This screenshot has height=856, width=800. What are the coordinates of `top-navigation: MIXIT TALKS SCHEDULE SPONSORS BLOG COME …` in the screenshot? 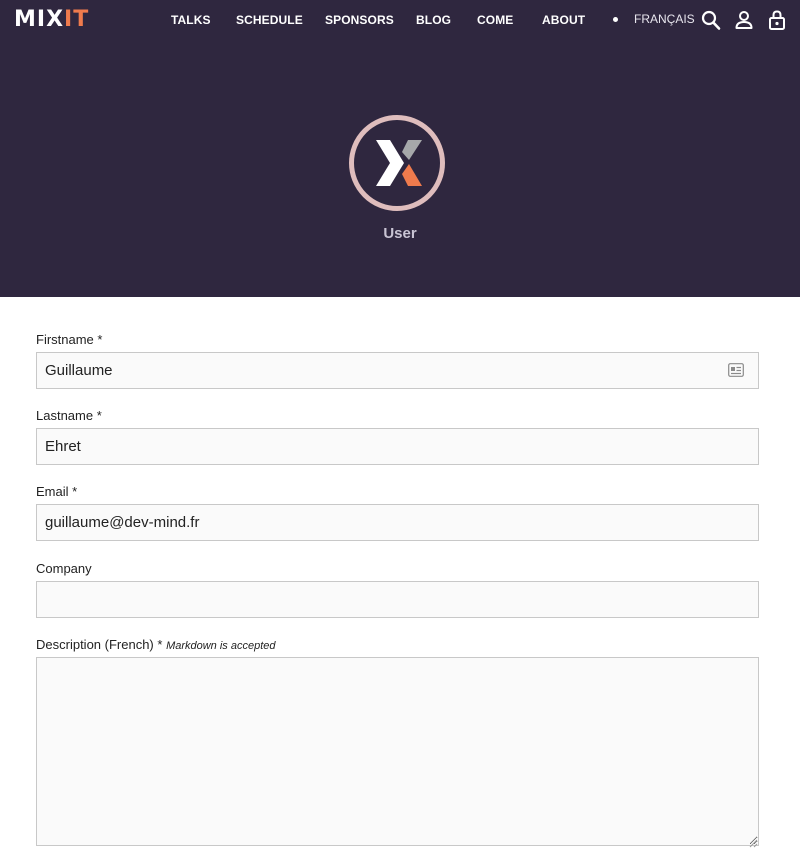 It's located at (400, 20).